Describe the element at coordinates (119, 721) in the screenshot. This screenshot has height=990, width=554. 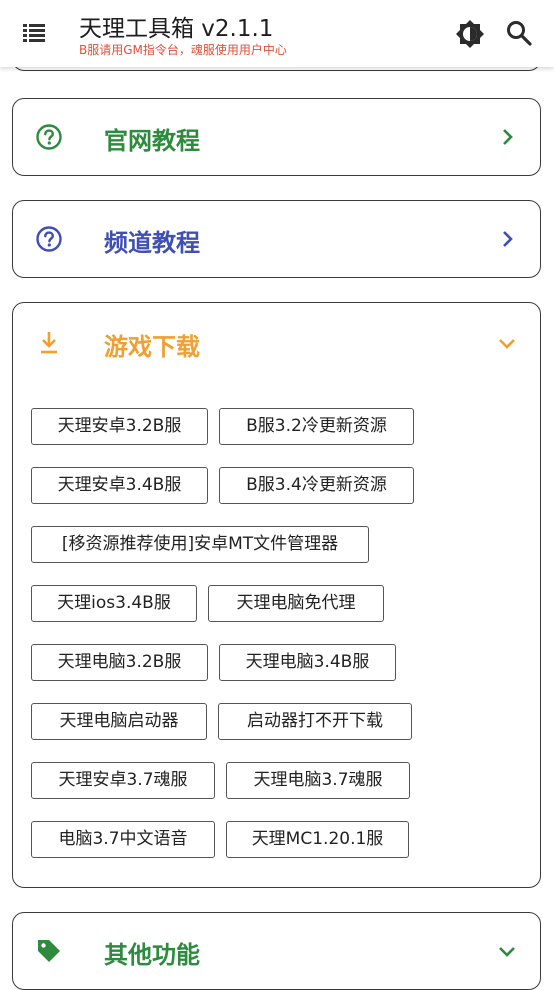
I see `download-button: 天理电脑启动器` at that location.